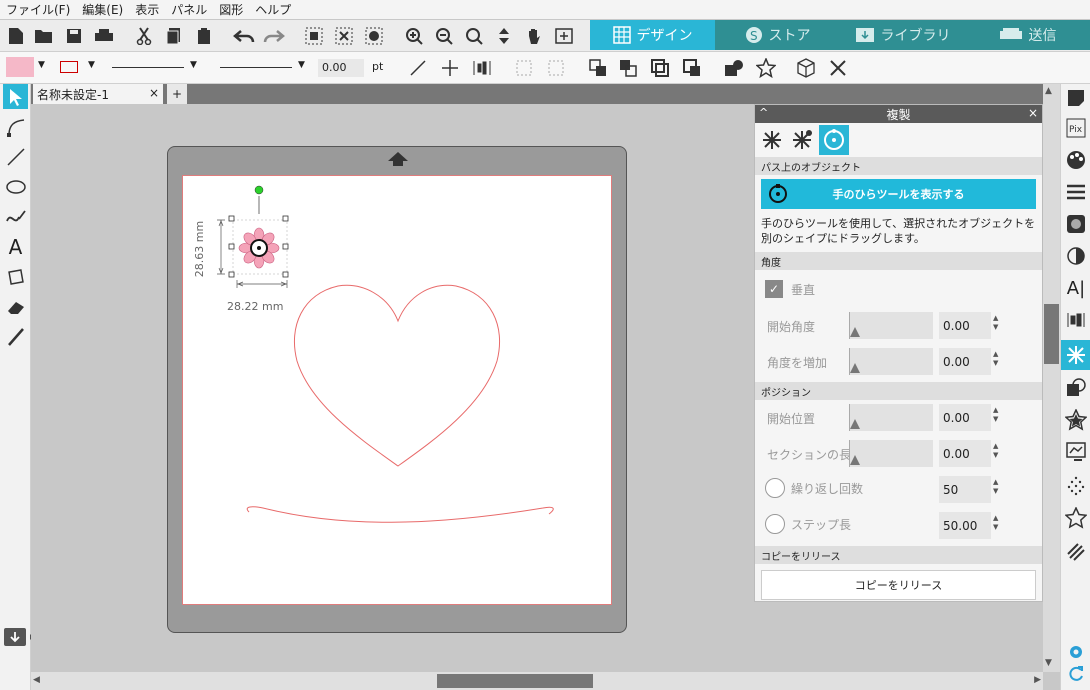  What do you see at coordinates (1076, 256) in the screenshot?
I see `contrast-icon` at bounding box center [1076, 256].